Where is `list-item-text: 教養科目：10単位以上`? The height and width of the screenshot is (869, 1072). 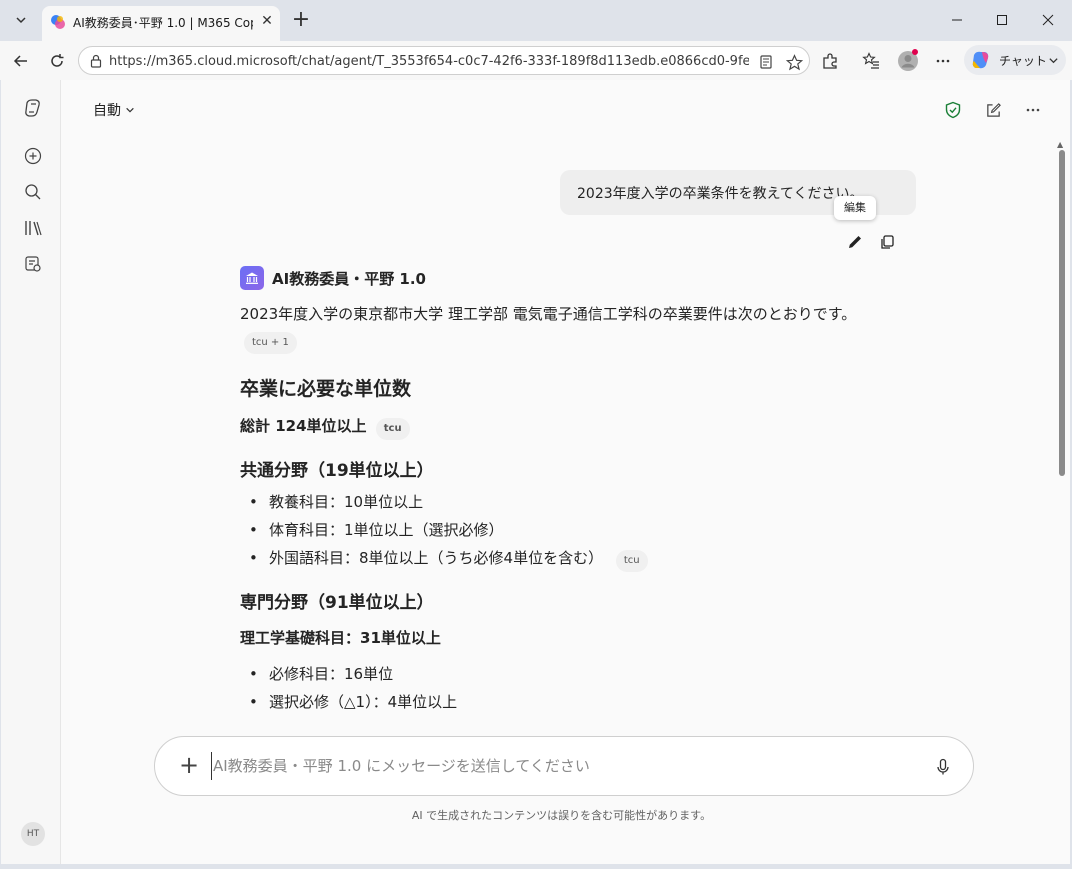 list-item-text: 教養科目：10単位以上 is located at coordinates (346, 502).